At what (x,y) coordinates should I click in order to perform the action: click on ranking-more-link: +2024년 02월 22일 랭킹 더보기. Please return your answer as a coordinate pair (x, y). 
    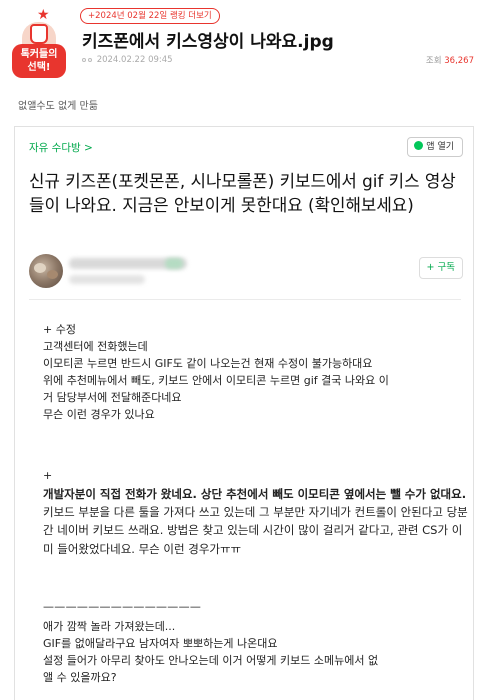
    Looking at the image, I should click on (150, 16).